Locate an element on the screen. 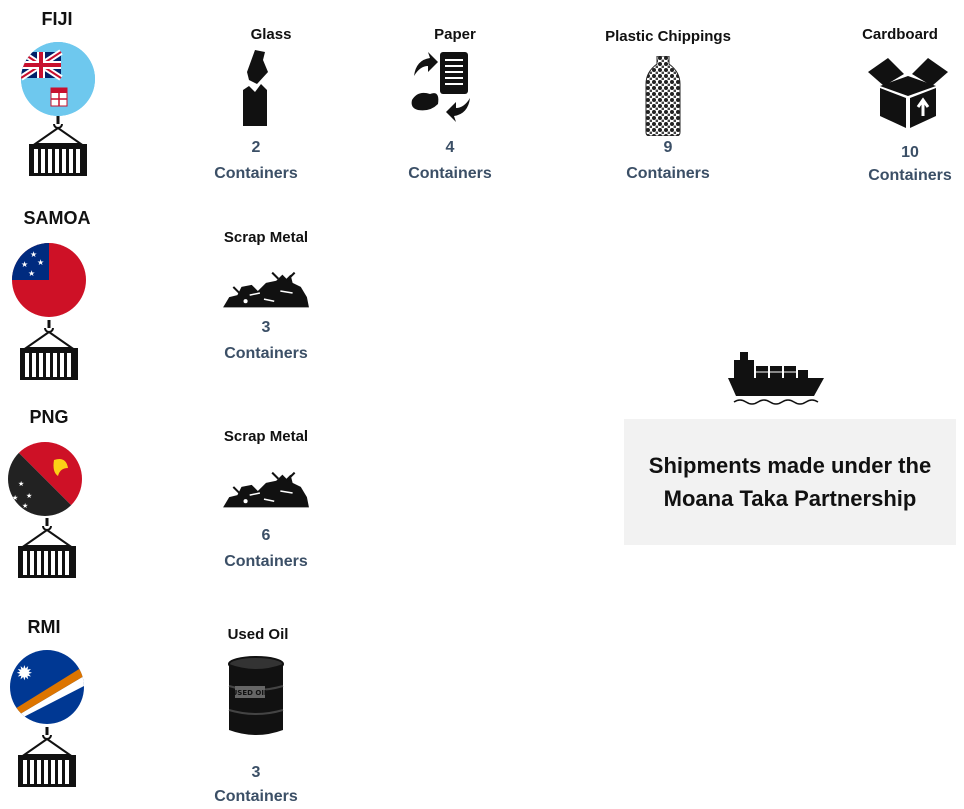 The width and height of the screenshot is (964, 809). category-label-glass: Glass is located at coordinates (271, 34).